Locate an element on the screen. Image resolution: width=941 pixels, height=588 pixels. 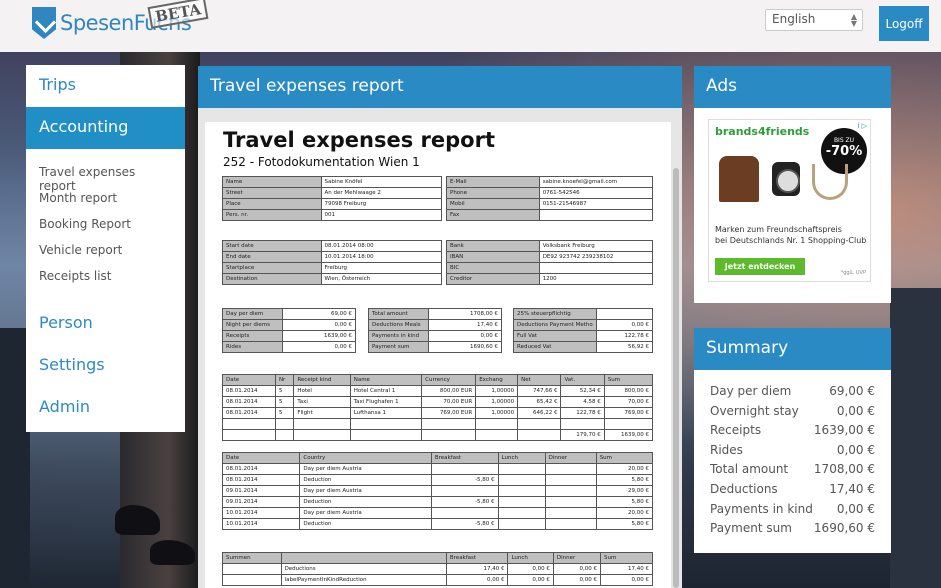
table-row: 09.01.2014 Deduction -5,80 € 5,80 € is located at coordinates (437, 502).